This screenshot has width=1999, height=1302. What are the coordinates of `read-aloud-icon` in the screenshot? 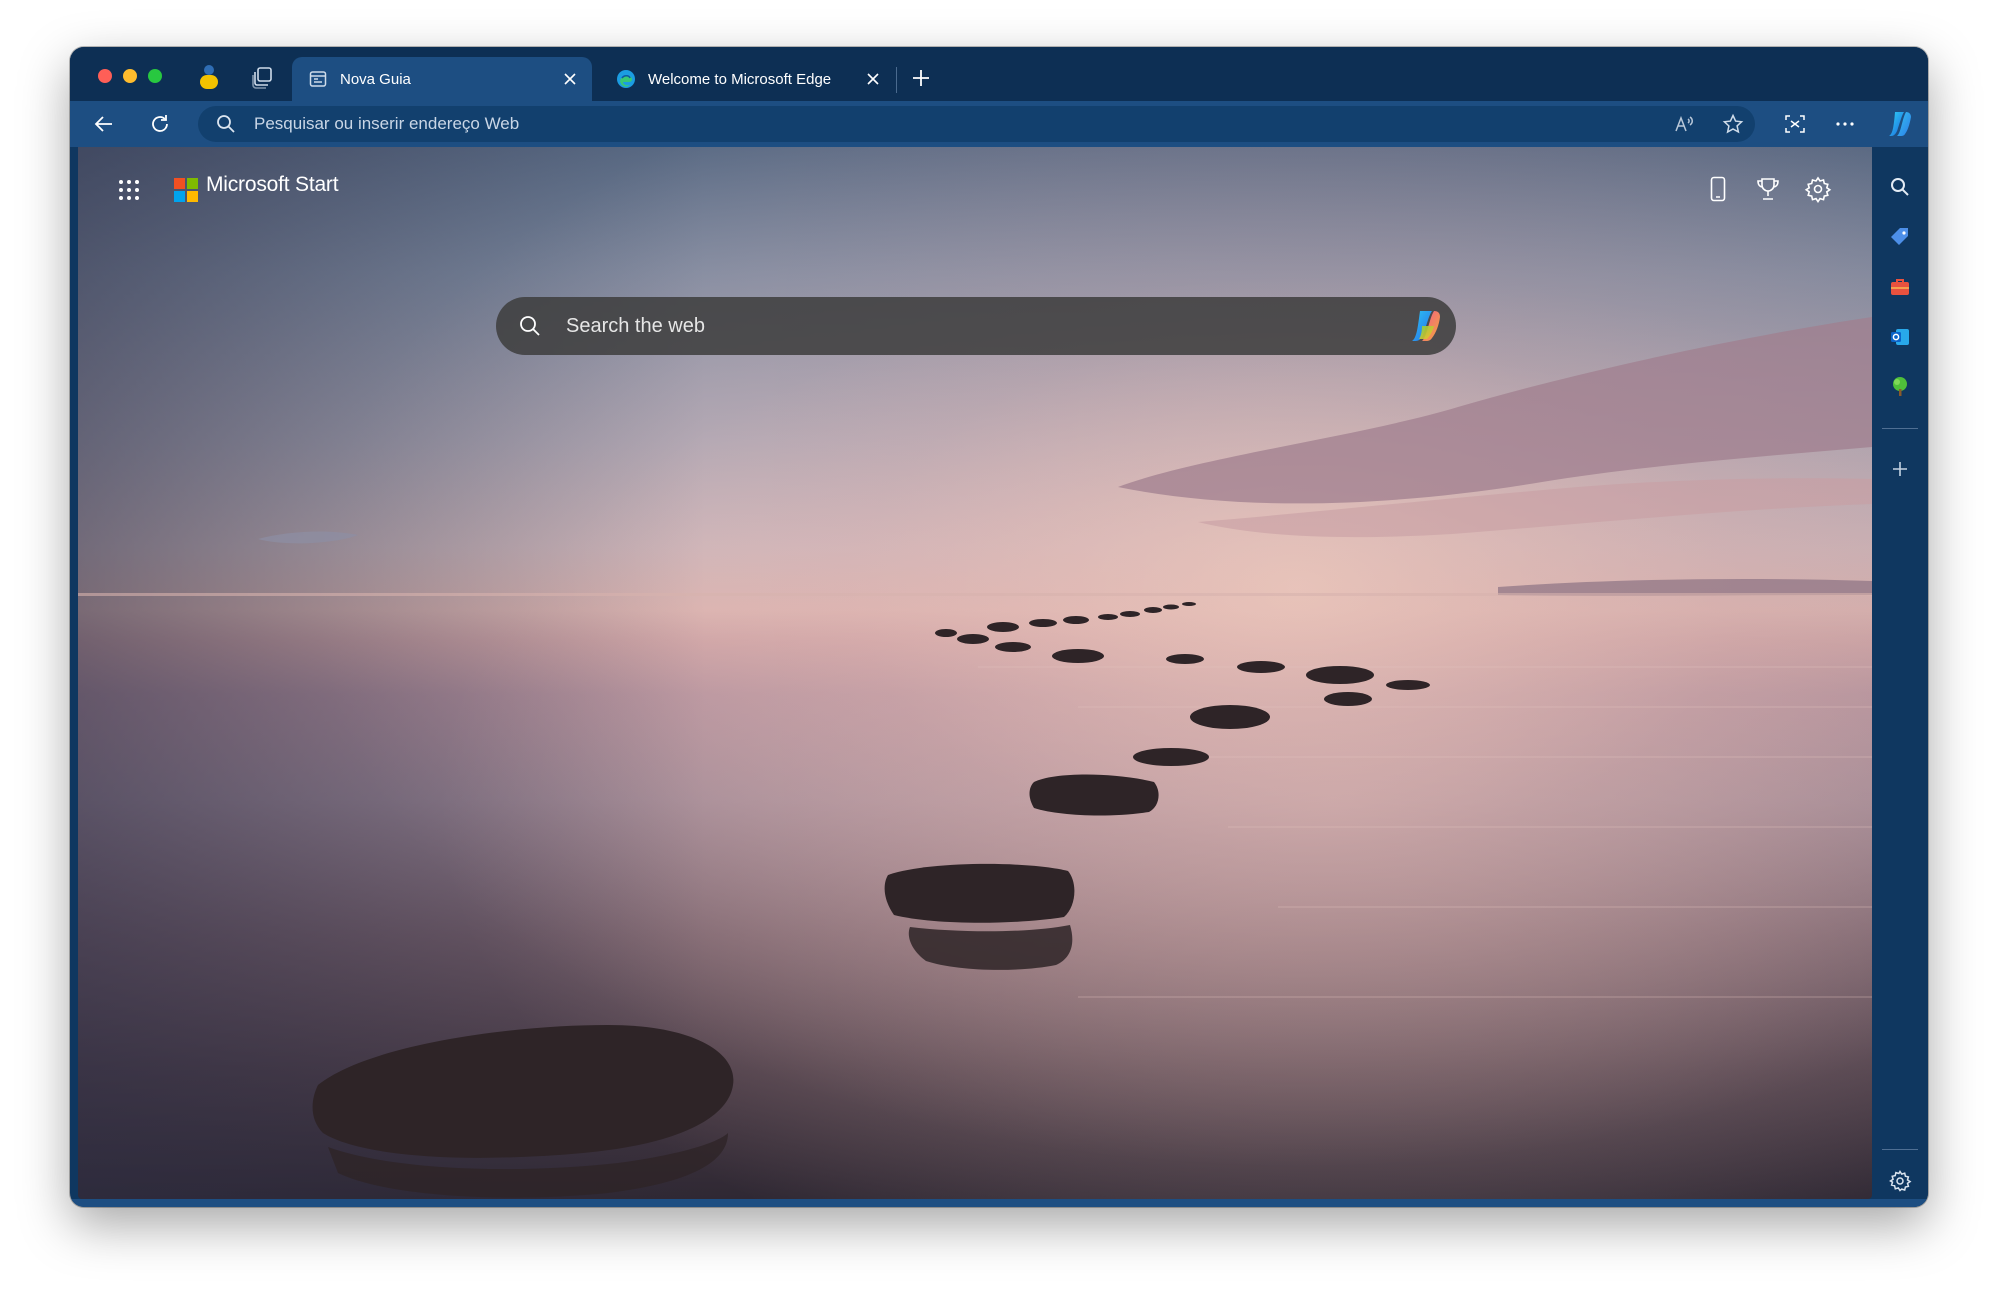 It's located at (1684, 124).